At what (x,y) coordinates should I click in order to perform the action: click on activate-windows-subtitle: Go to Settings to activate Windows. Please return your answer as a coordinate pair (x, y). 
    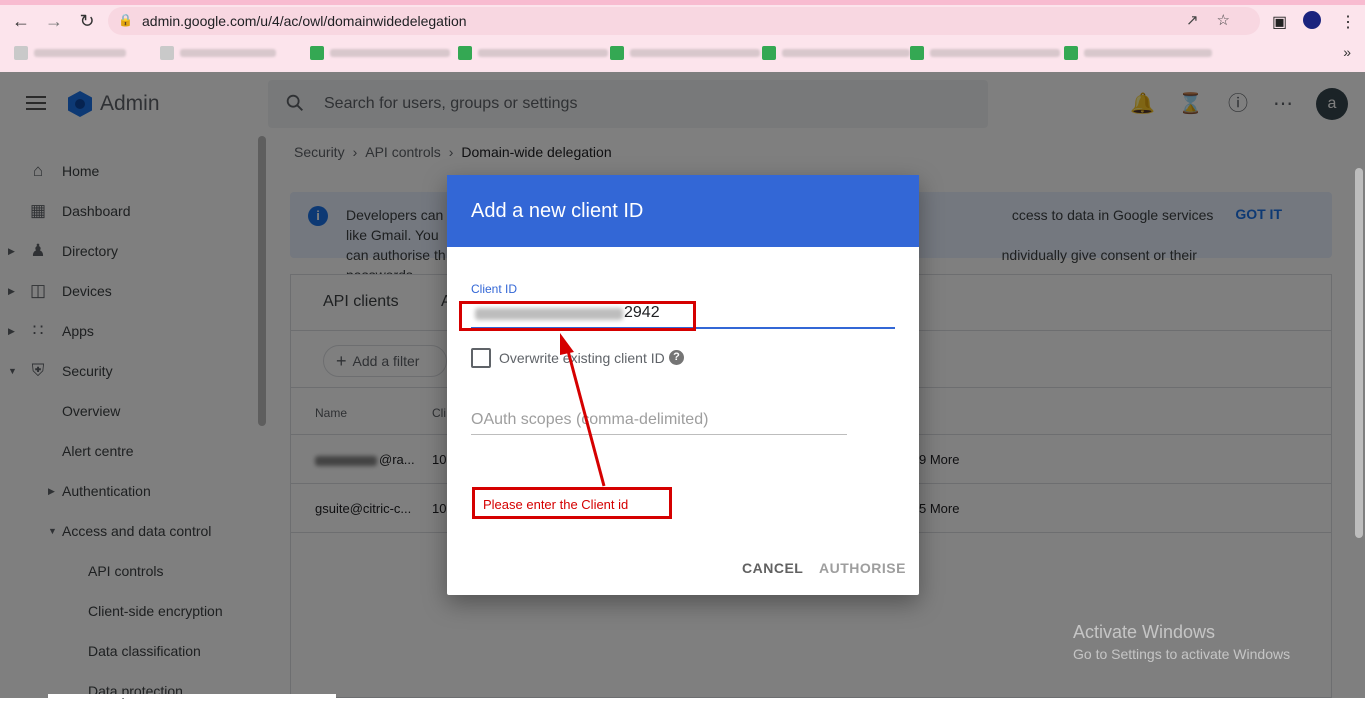
    Looking at the image, I should click on (1182, 654).